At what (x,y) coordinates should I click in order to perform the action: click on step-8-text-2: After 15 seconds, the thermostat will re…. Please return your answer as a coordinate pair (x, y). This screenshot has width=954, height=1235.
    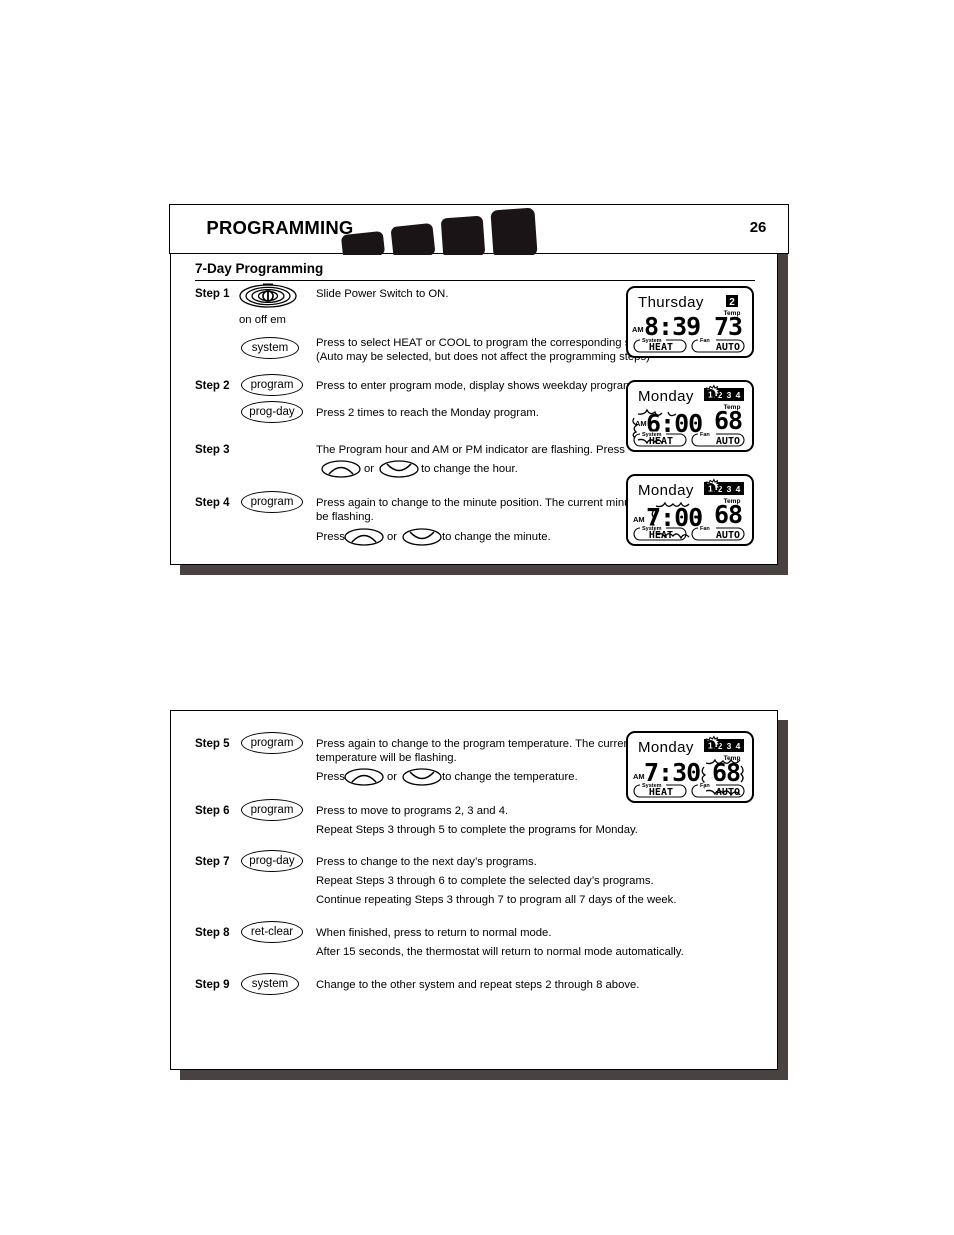
    Looking at the image, I should click on (500, 952).